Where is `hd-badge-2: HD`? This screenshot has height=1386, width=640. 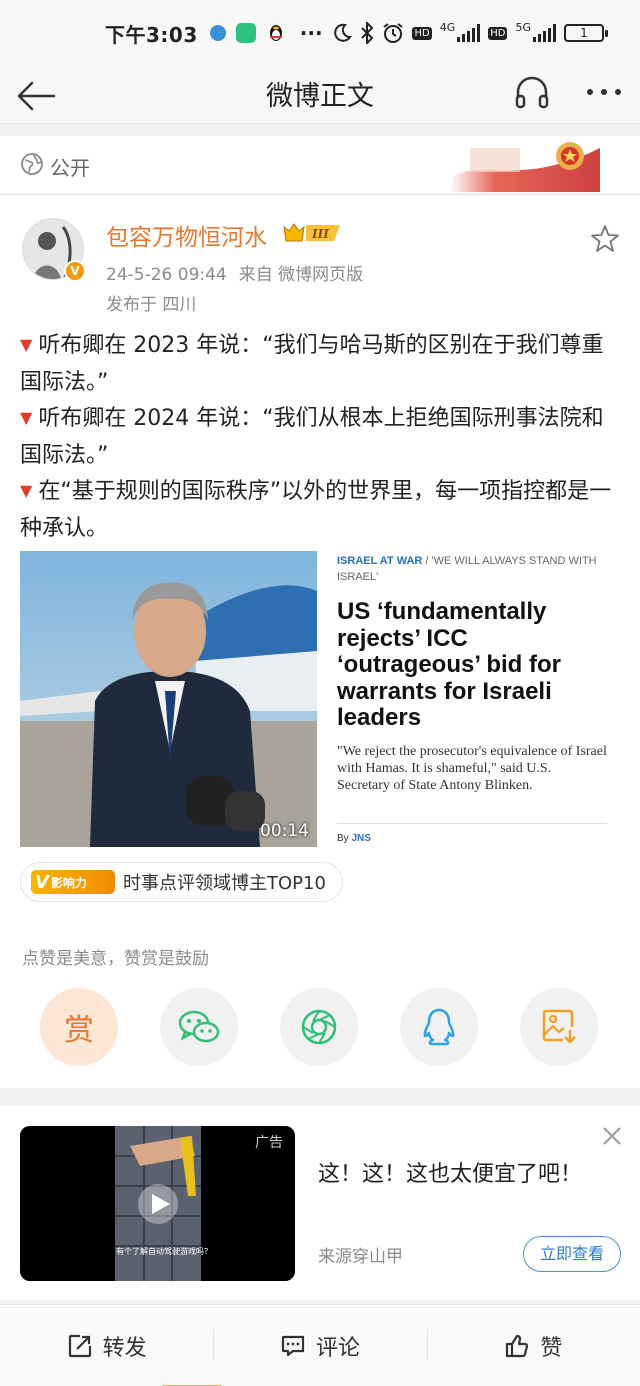 hd-badge-2: HD is located at coordinates (498, 33).